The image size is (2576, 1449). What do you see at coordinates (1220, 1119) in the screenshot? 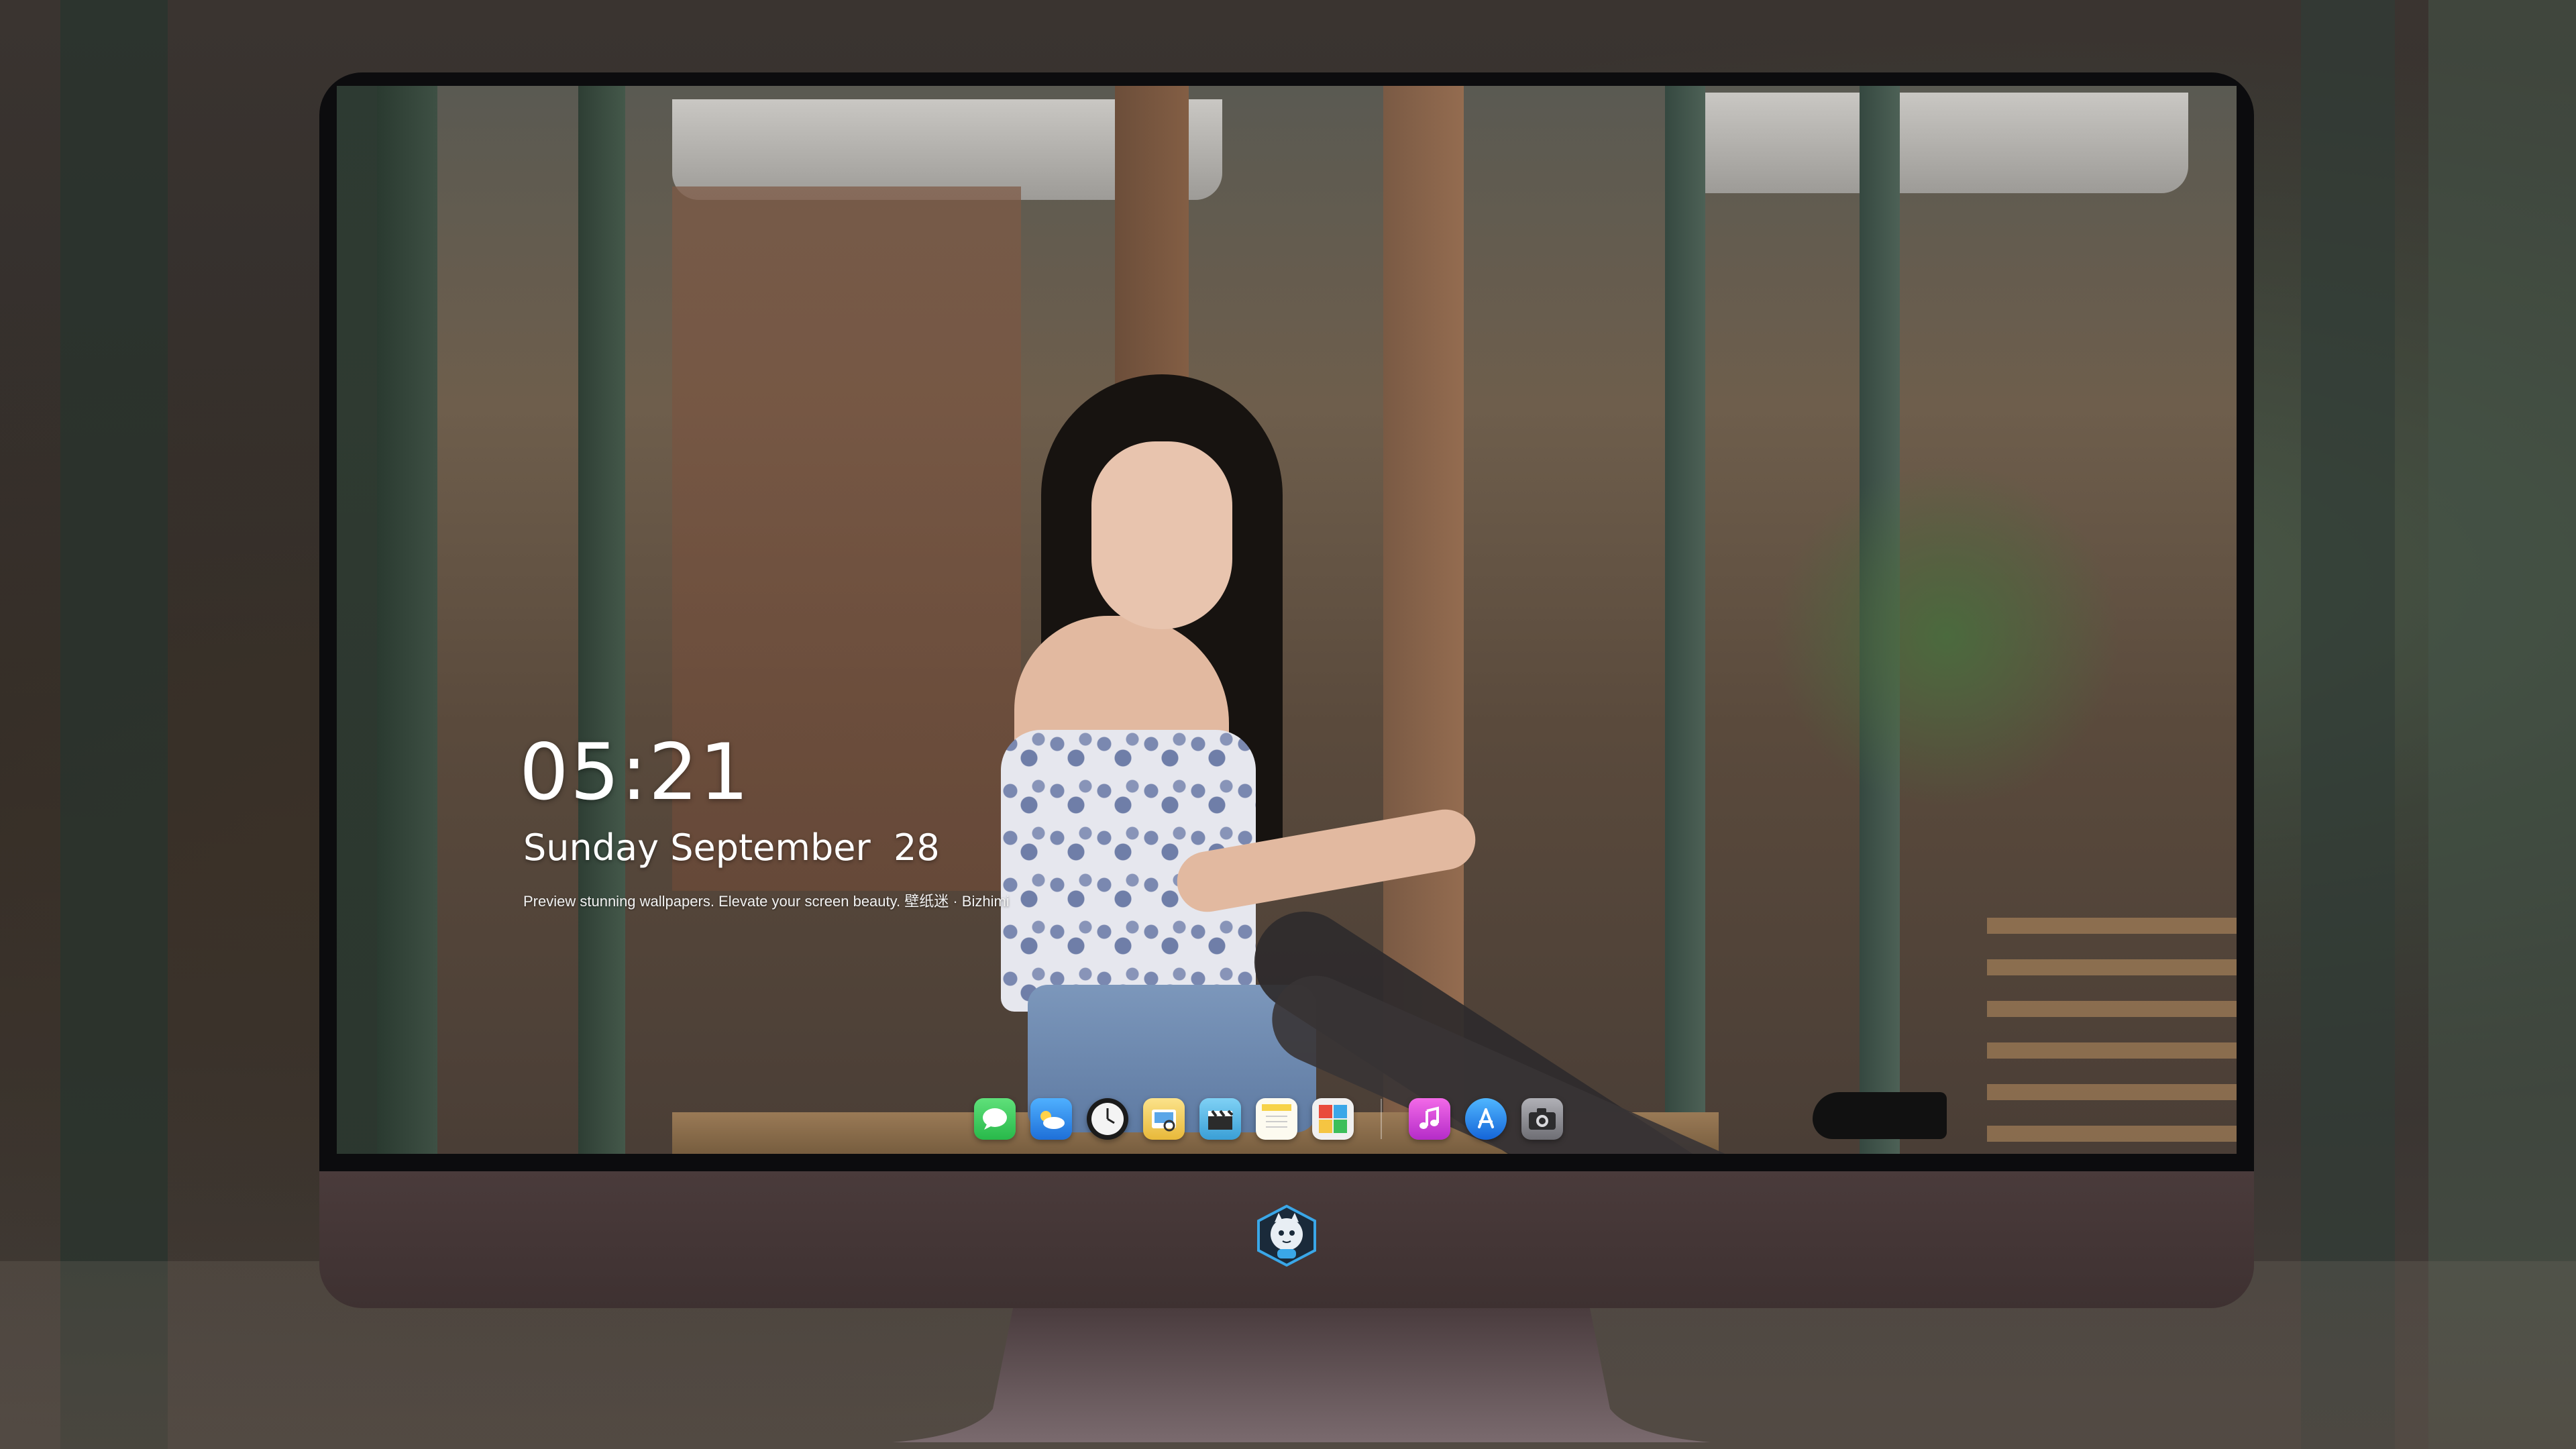
I see `claquette-icon` at bounding box center [1220, 1119].